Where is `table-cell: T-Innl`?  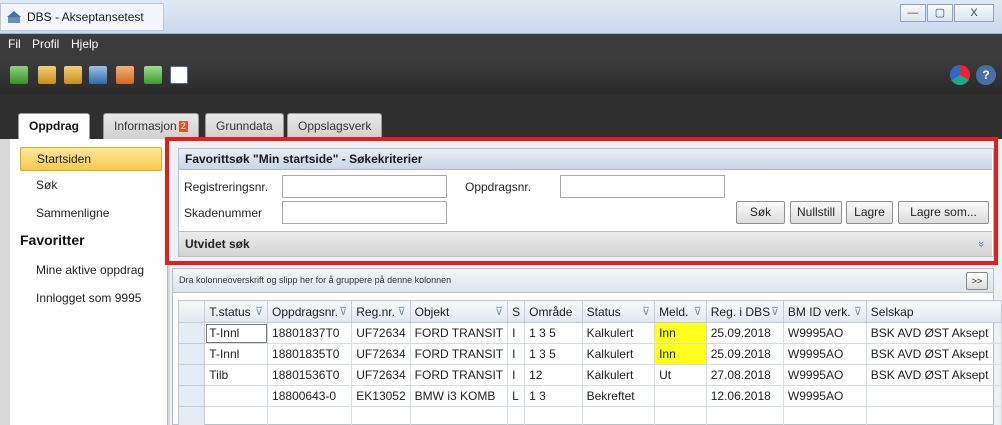 table-cell: T-Innl is located at coordinates (236, 333).